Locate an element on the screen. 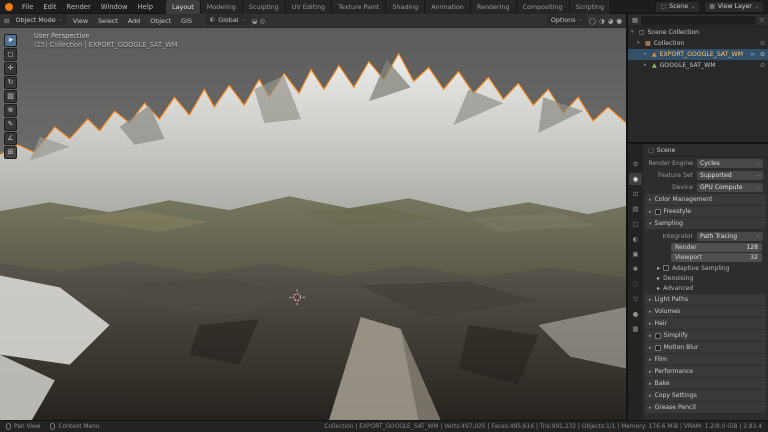  outliner-row-google-sat-wm: ▸ ▲ GOOGLE_SAT_WM ⊙ is located at coordinates (698, 65).